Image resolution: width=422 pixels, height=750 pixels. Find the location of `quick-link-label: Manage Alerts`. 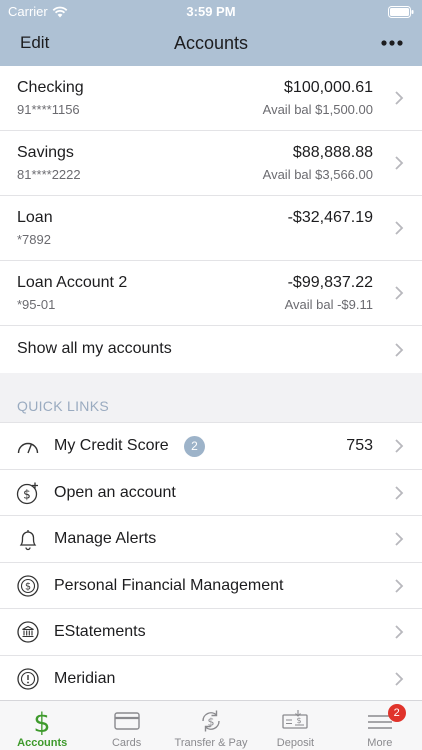

quick-link-label: Manage Alerts is located at coordinates (105, 538).